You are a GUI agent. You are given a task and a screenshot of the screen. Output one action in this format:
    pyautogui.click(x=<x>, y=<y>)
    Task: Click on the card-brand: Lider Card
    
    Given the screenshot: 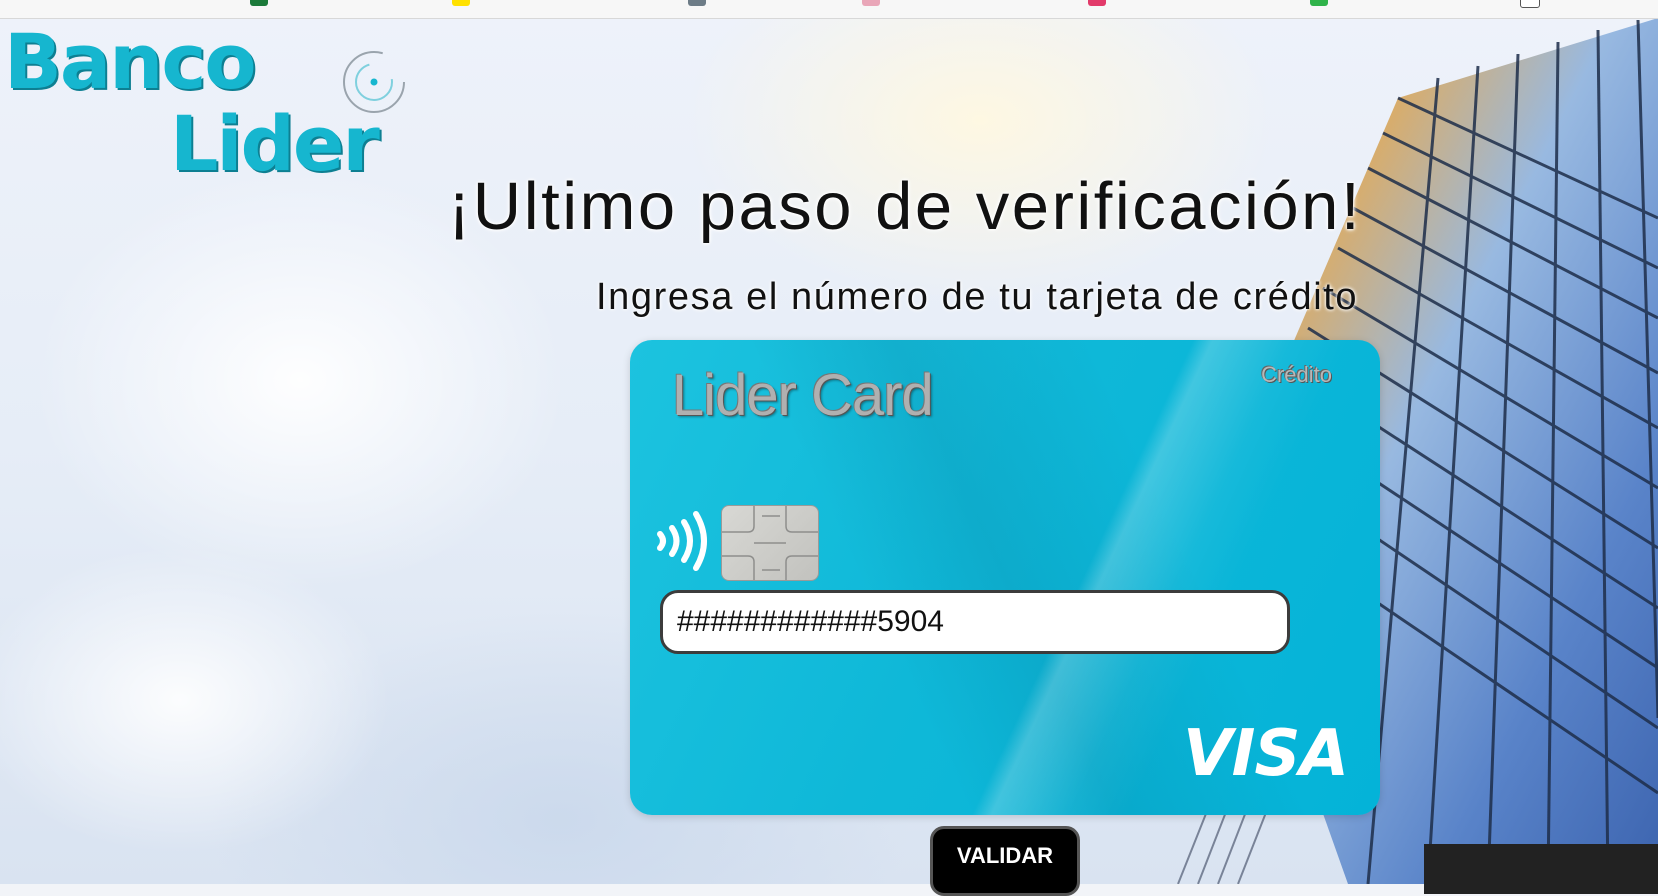 What is the action you would take?
    pyautogui.click(x=803, y=395)
    